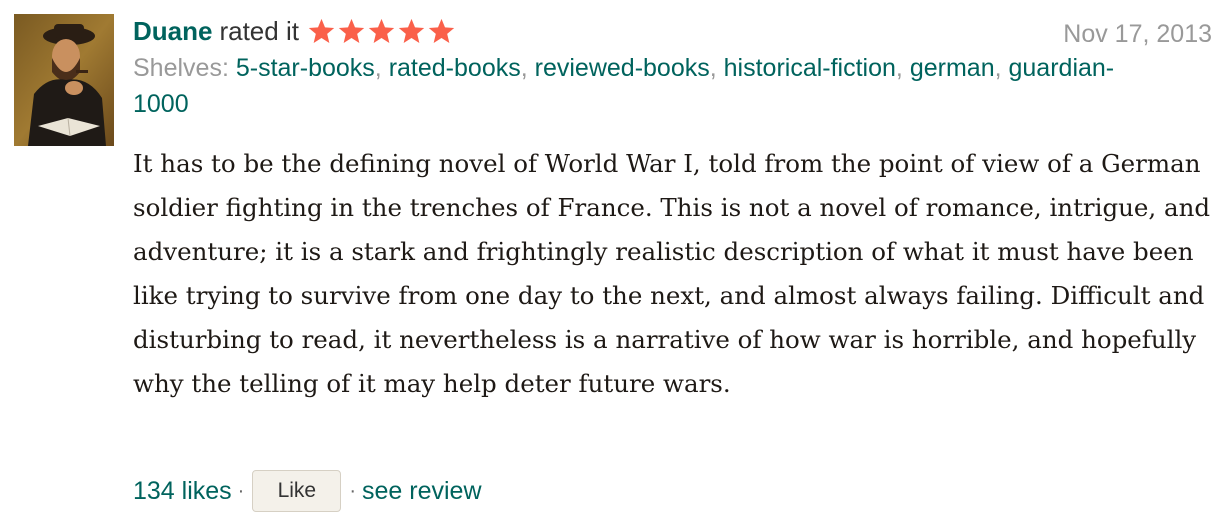 This screenshot has width=1230, height=532. I want to click on see-review-link: see review, so click(422, 491).